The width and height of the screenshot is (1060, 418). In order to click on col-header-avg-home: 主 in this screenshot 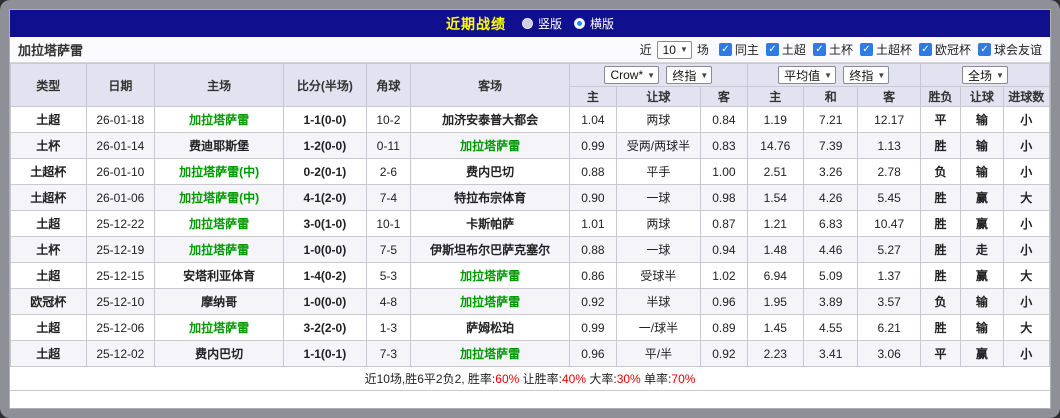, I will do `click(775, 96)`.